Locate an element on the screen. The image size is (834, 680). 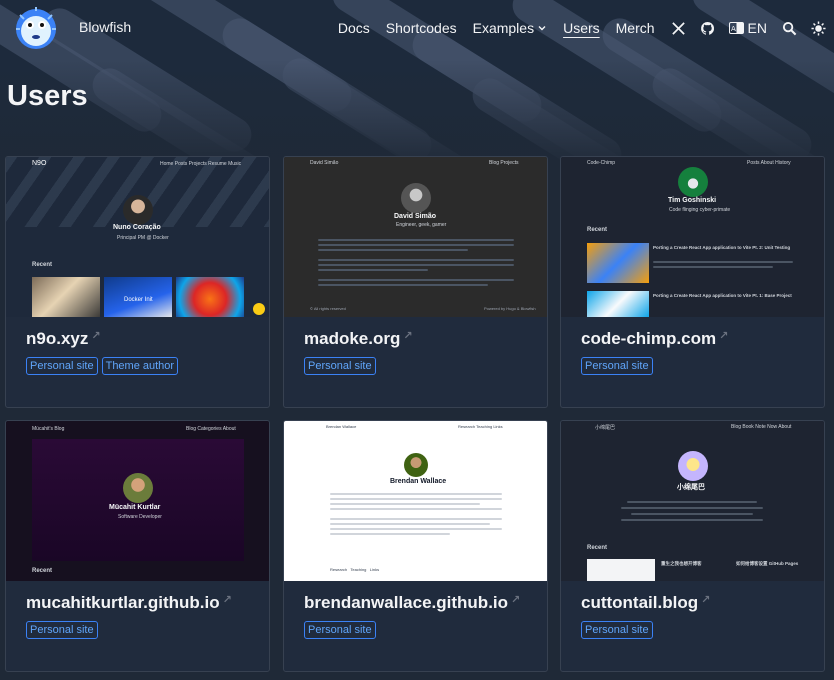
preview-subtitle: Engineer, geek, gamer is located at coordinates (421, 225).